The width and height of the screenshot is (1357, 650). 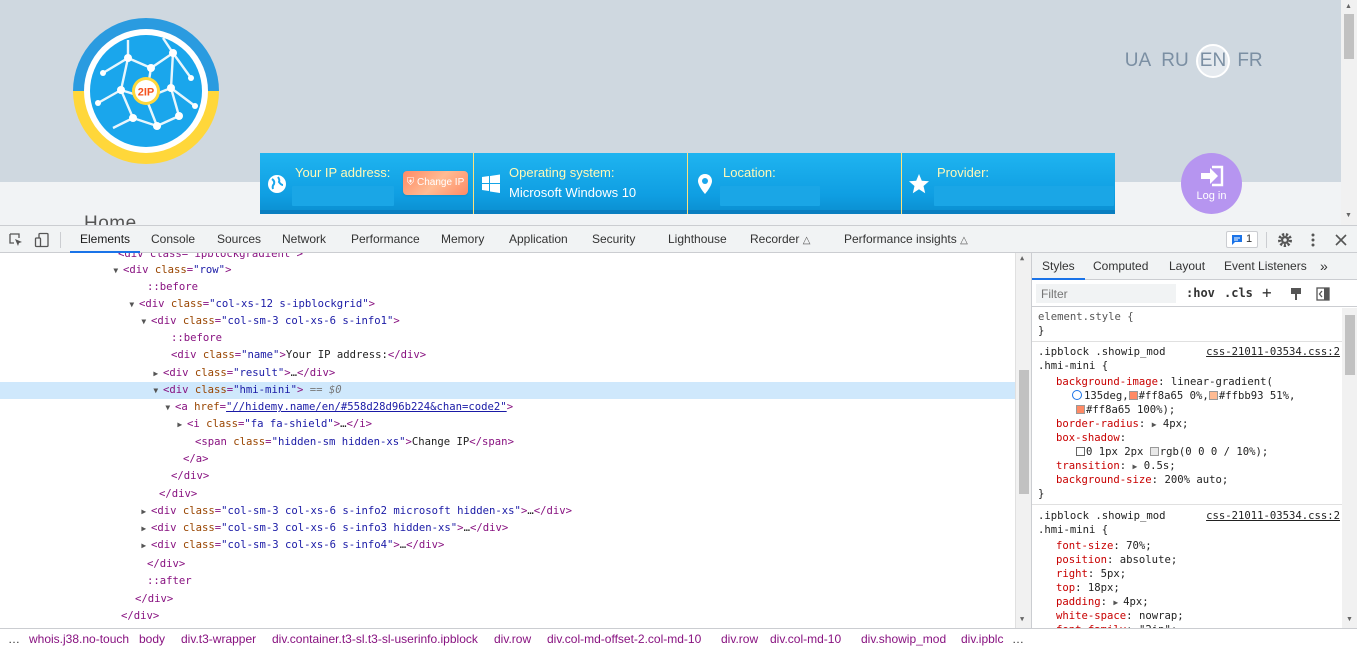 I want to click on rule1-selector: .ipblock .showip_mod, so click(x=1102, y=352).